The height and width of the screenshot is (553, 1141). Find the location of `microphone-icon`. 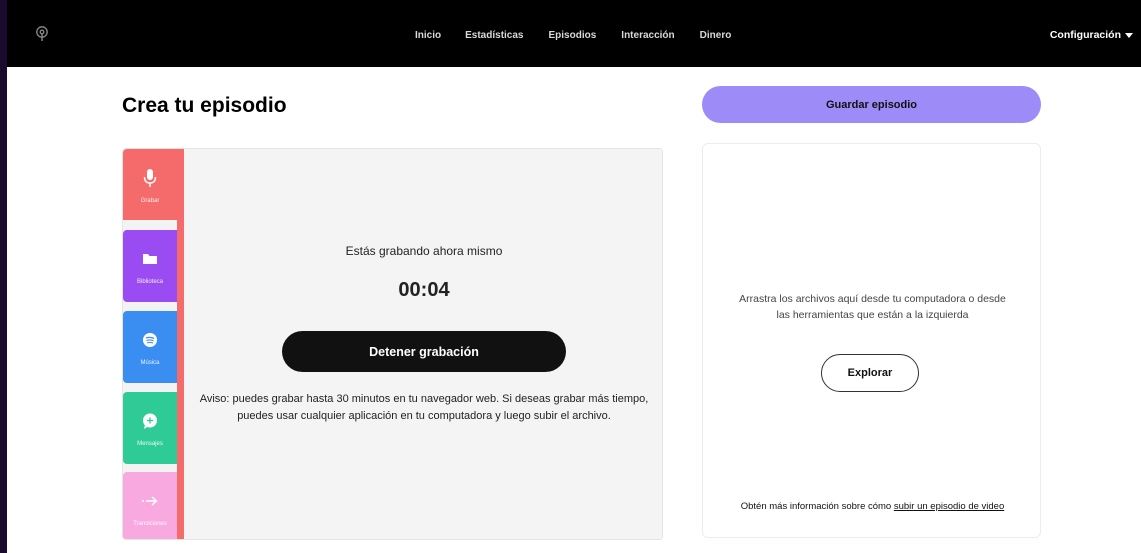

microphone-icon is located at coordinates (150, 178).